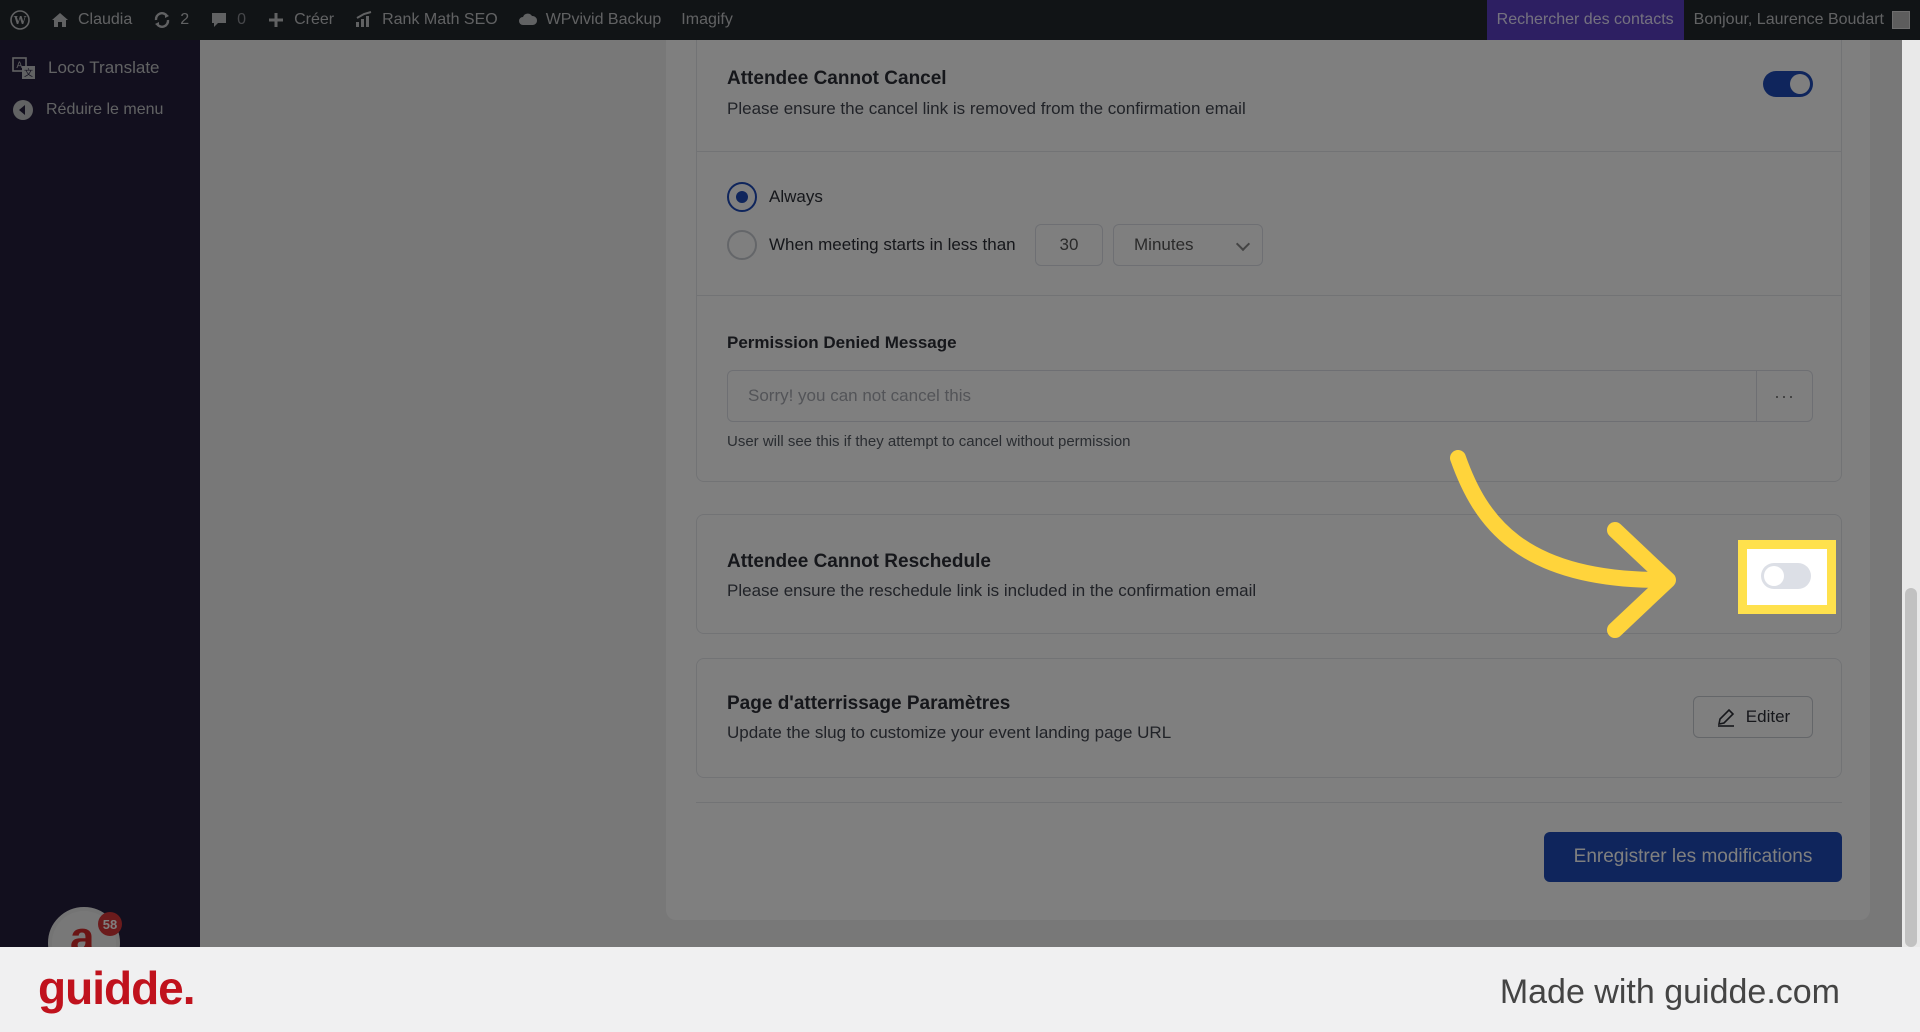 The width and height of the screenshot is (1920, 1032). Describe the element at coordinates (1669, 992) in the screenshot. I see `made-with-text: Made with guidde.com` at that location.